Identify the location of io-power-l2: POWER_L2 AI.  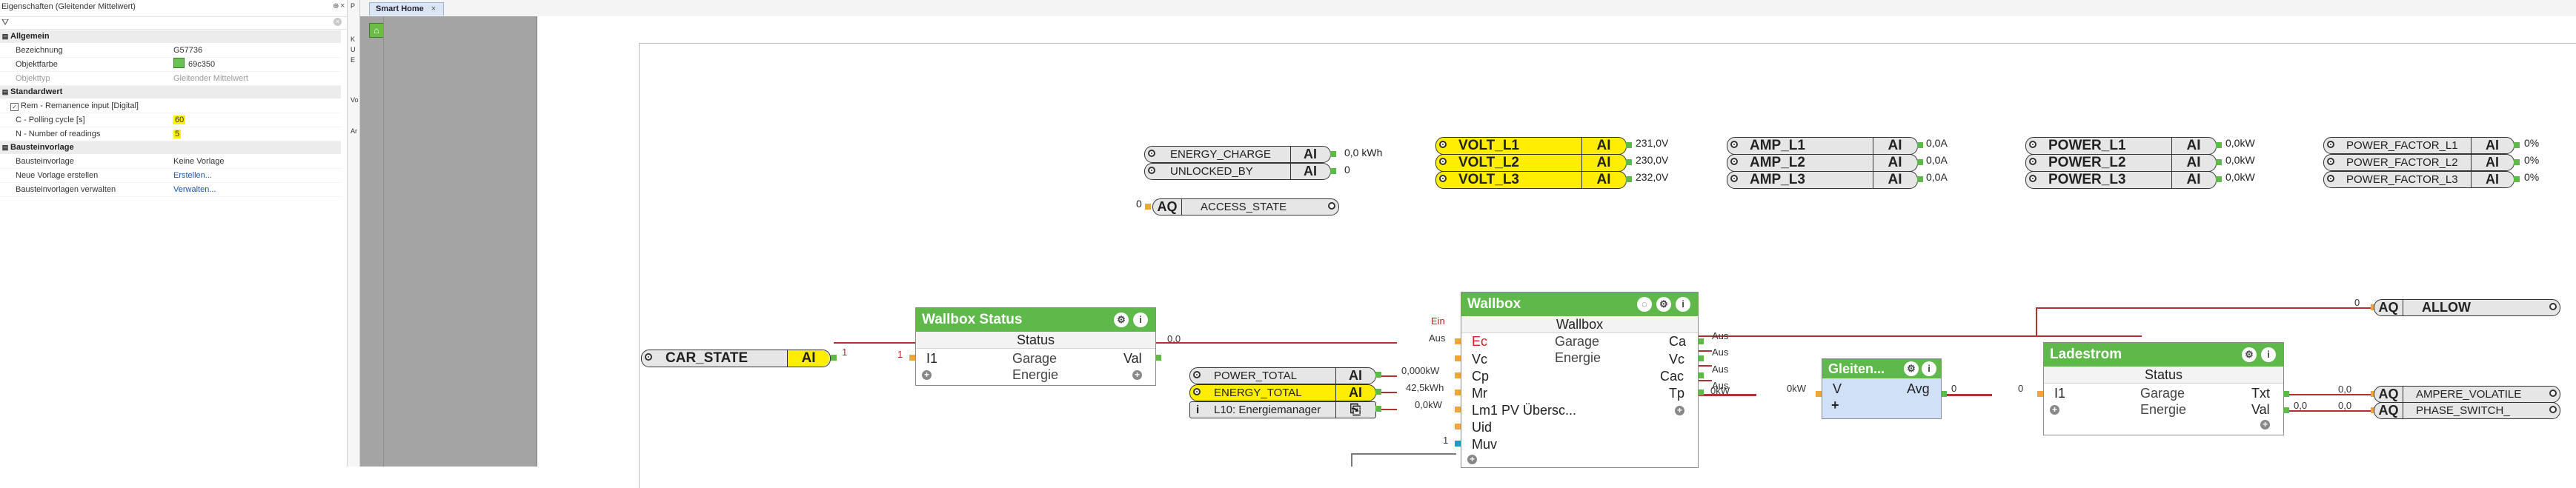
(2121, 163).